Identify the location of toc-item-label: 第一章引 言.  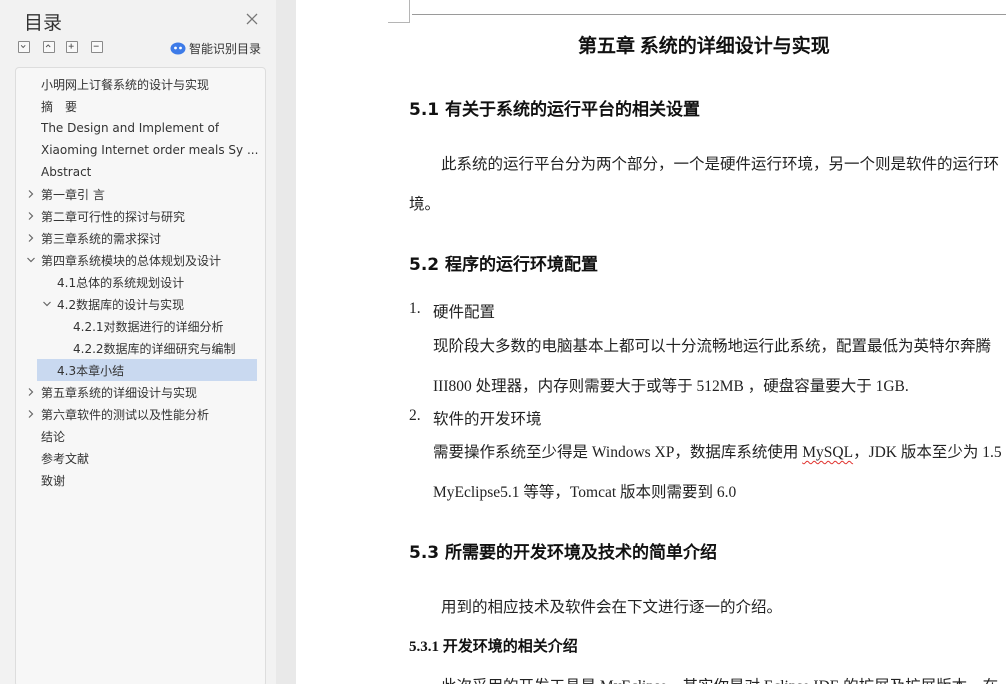
(73, 194).